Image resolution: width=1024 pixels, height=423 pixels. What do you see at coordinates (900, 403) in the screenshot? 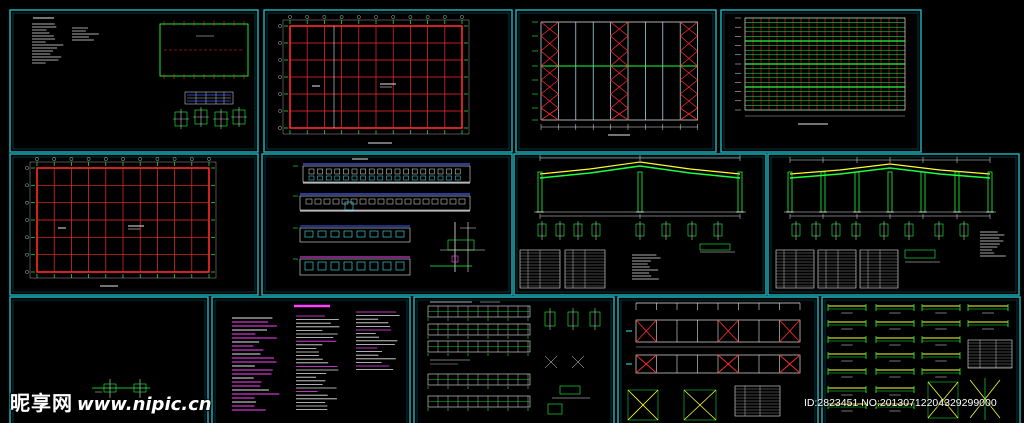
I see `image-id-stamp: ID:2823451 NO:20130712204329299000` at bounding box center [900, 403].